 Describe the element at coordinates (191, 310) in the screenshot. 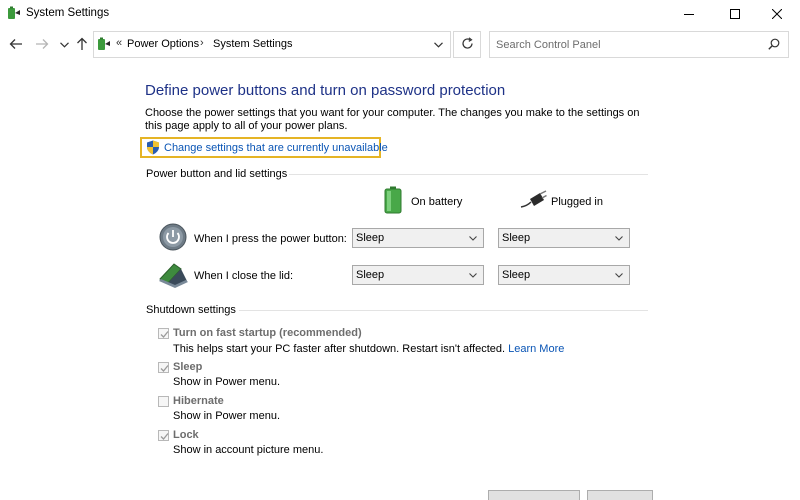

I see `shutdown-section-title: Shutdown settings` at that location.